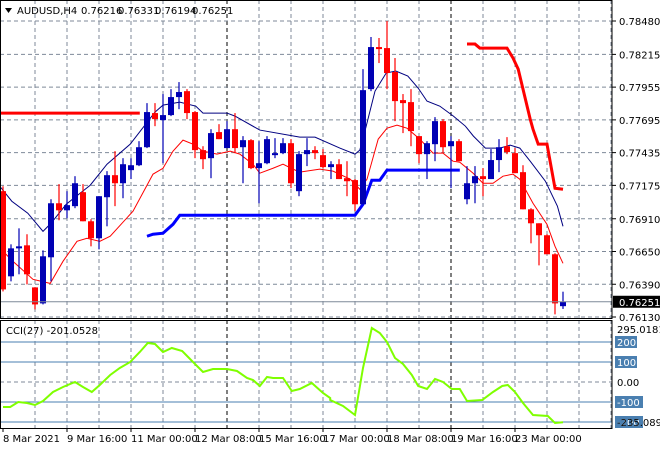 Image resolution: width=660 pixels, height=450 pixels. What do you see at coordinates (639, 22) in the screenshot?
I see `price-tick-label: 0.78480` at bounding box center [639, 22].